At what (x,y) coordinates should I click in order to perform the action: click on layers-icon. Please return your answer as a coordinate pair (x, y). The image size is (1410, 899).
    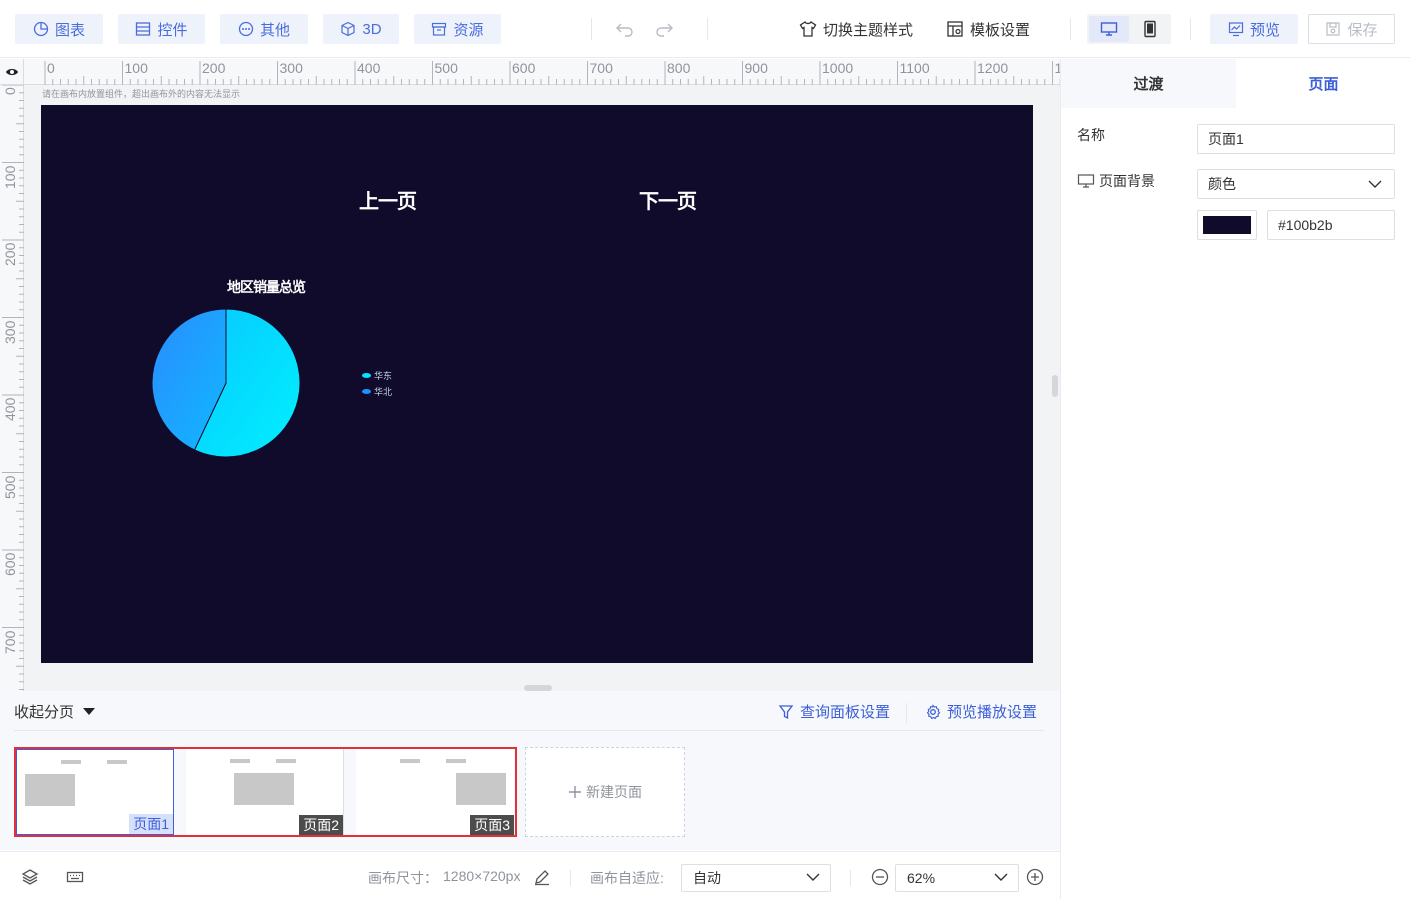
    Looking at the image, I should click on (30, 877).